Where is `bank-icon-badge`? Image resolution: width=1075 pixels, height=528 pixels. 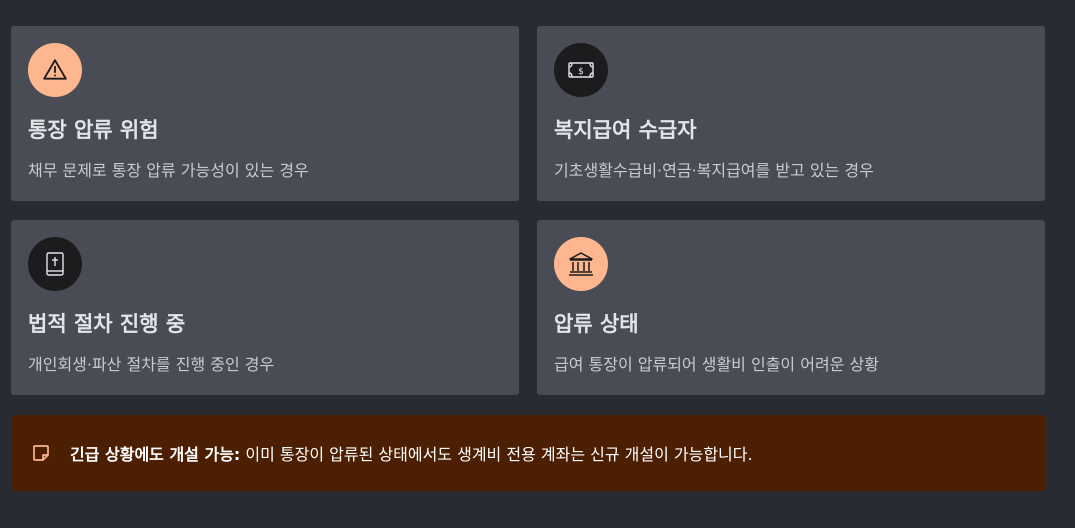 bank-icon-badge is located at coordinates (581, 264).